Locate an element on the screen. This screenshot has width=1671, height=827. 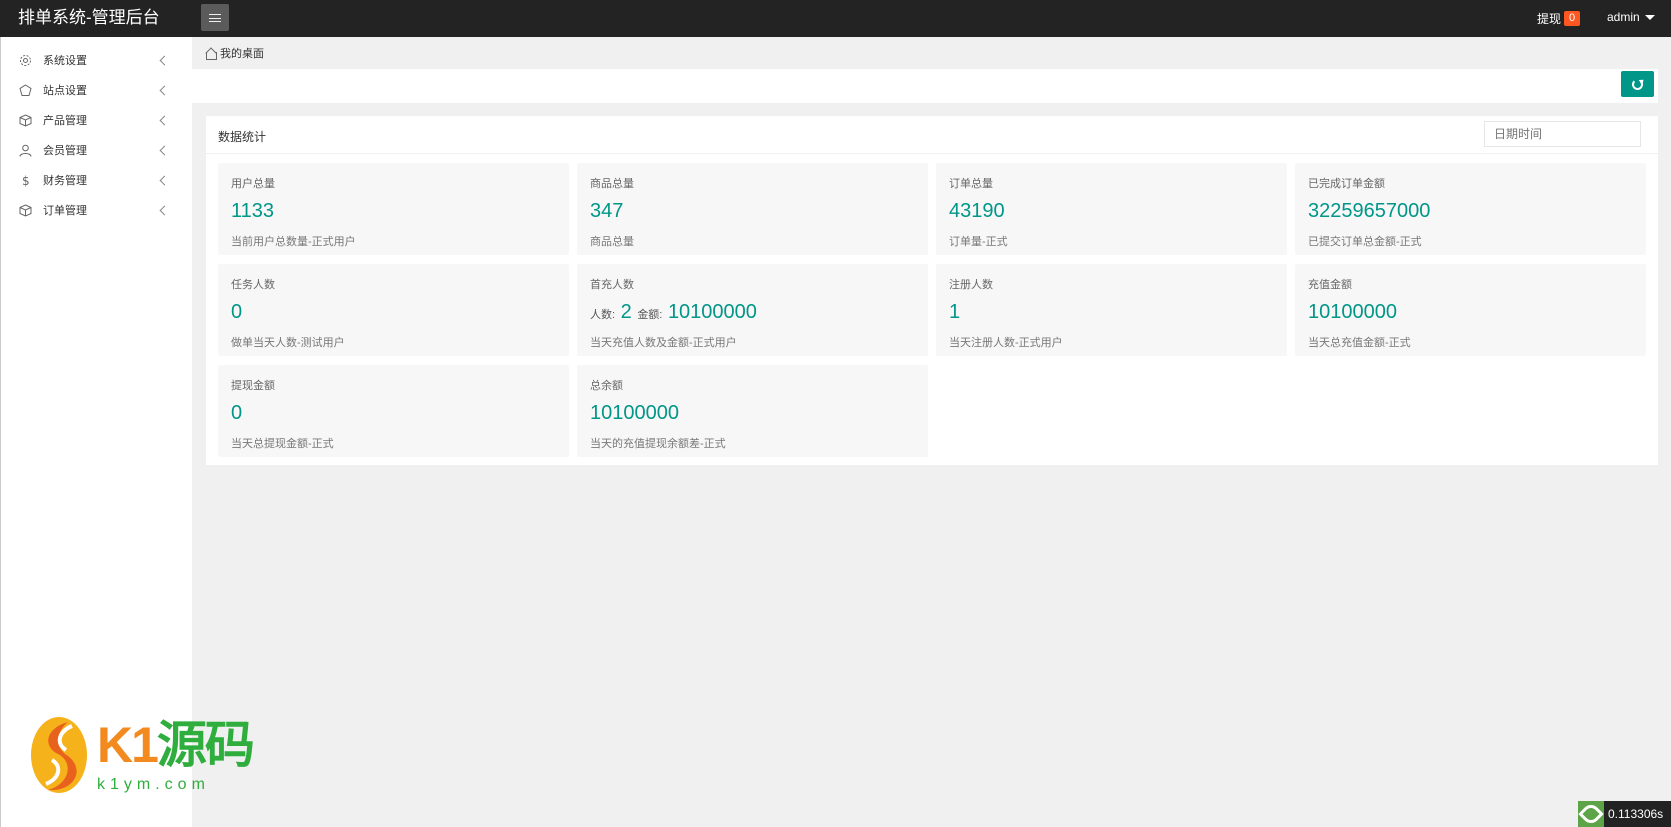
leaf-icon is located at coordinates (1591, 814).